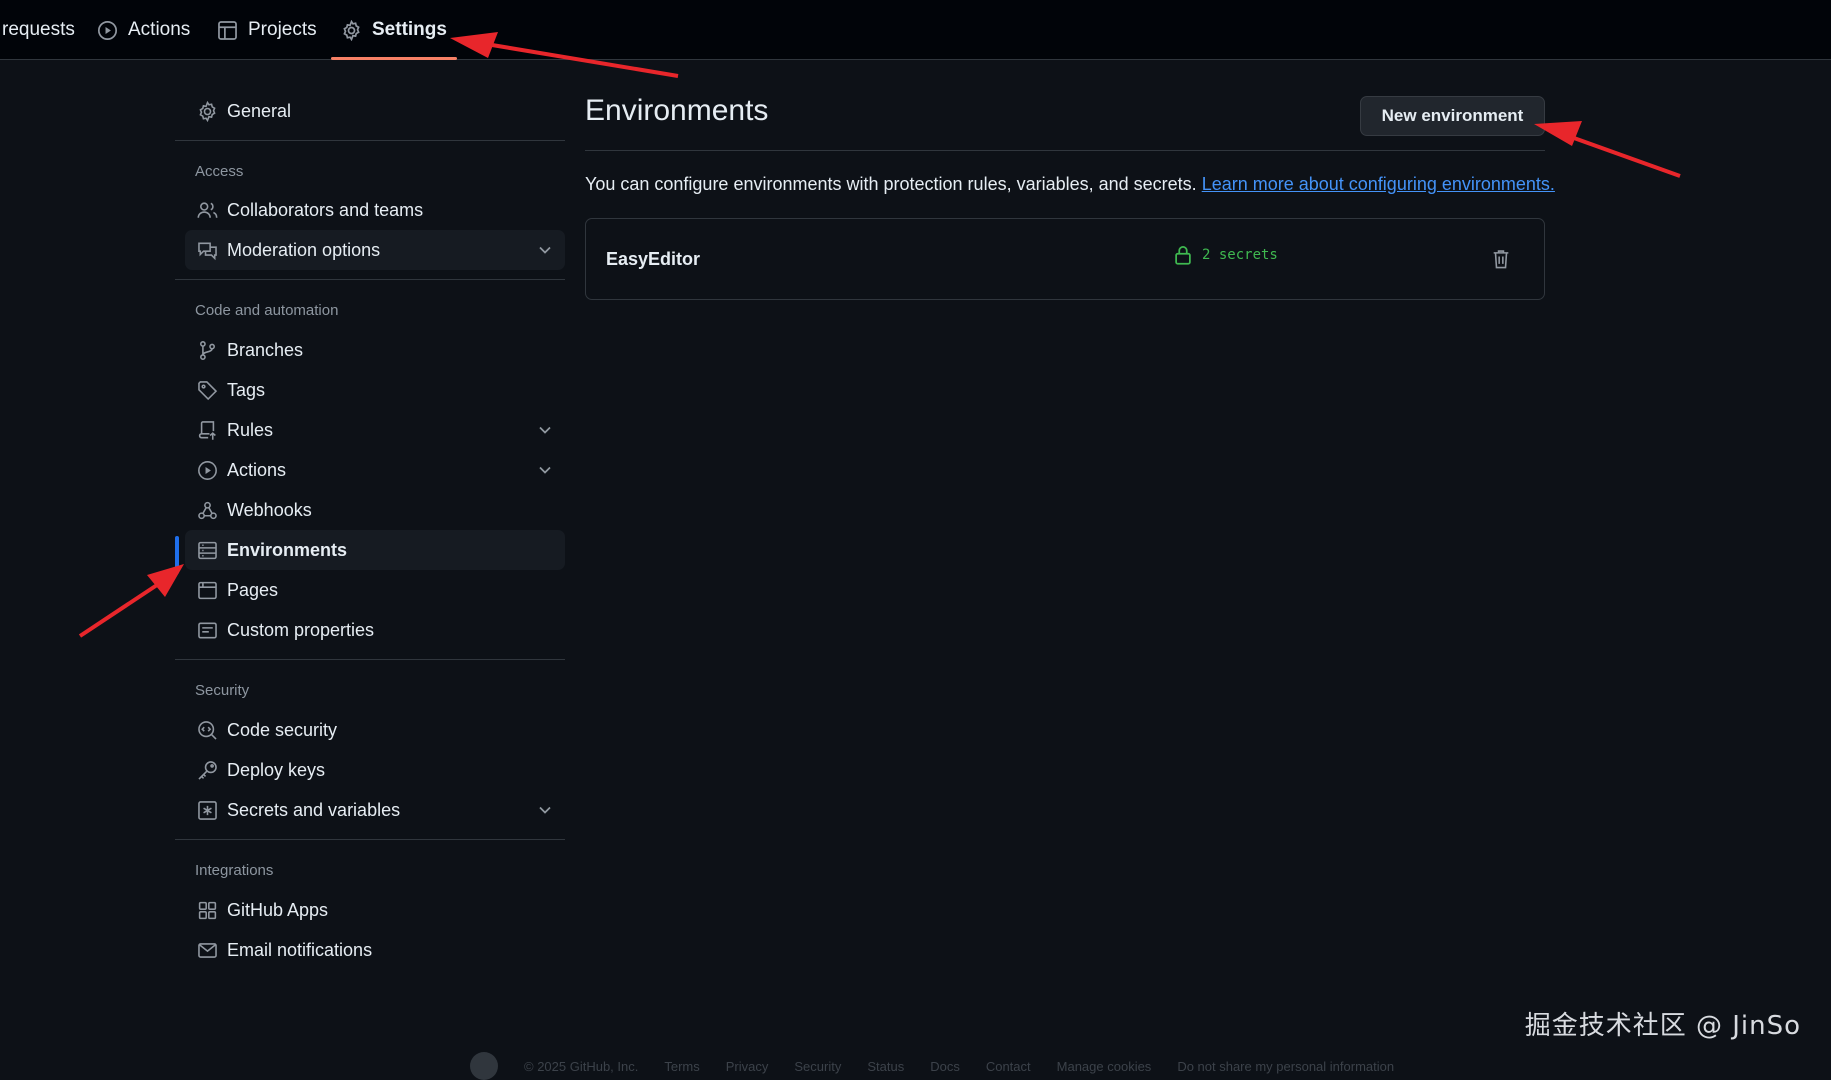 The height and width of the screenshot is (1080, 1831). Describe the element at coordinates (409, 29) in the screenshot. I see `tab-label: Settings` at that location.